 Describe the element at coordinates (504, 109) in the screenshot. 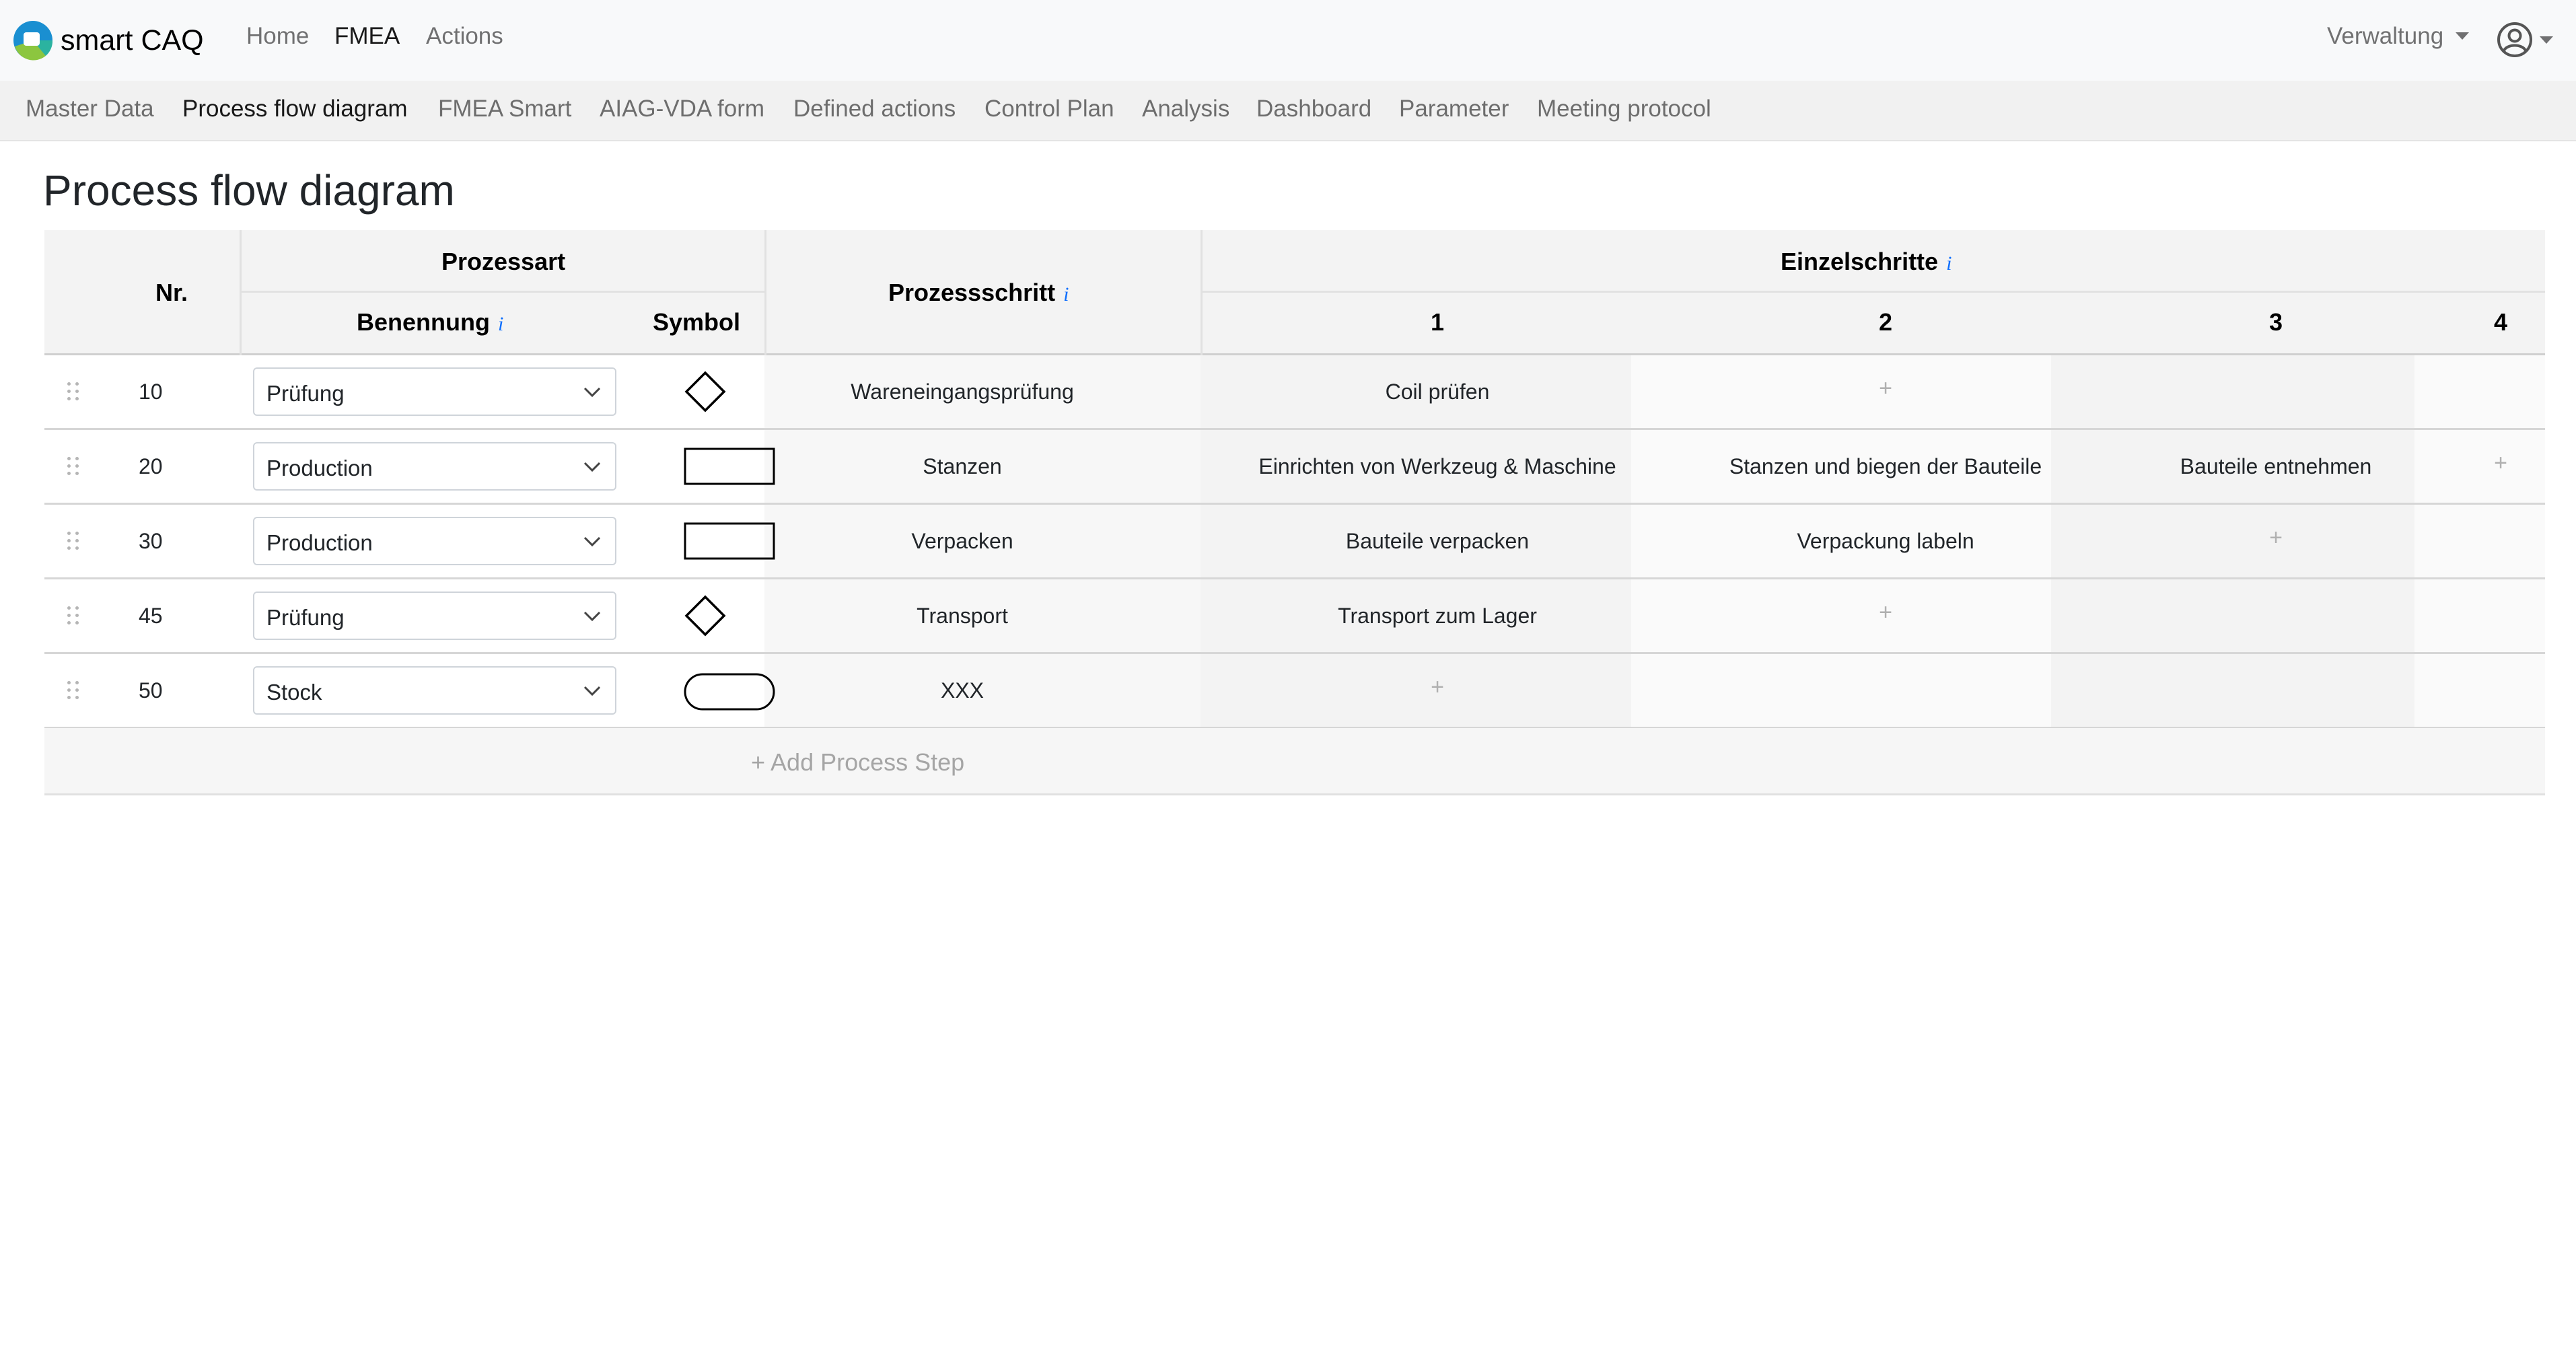

I see `subnav-fmea-smart: FMEA Smart` at that location.